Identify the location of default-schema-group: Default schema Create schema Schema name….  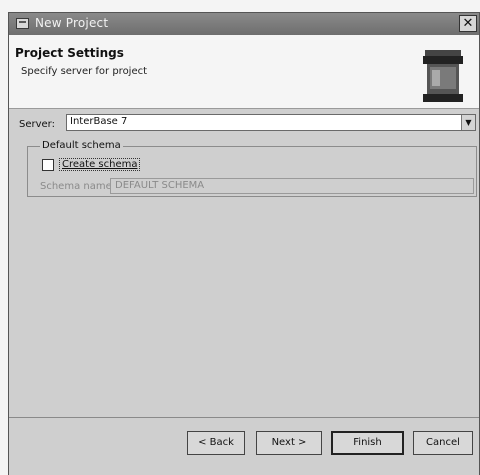
(252, 168).